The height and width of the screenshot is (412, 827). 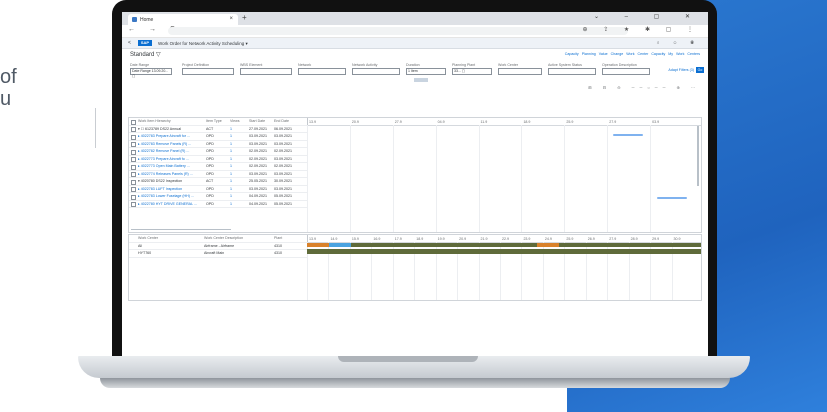 What do you see at coordinates (678, 42) in the screenshot?
I see `shell-icons: ⌕ ☺ ◉` at bounding box center [678, 42].